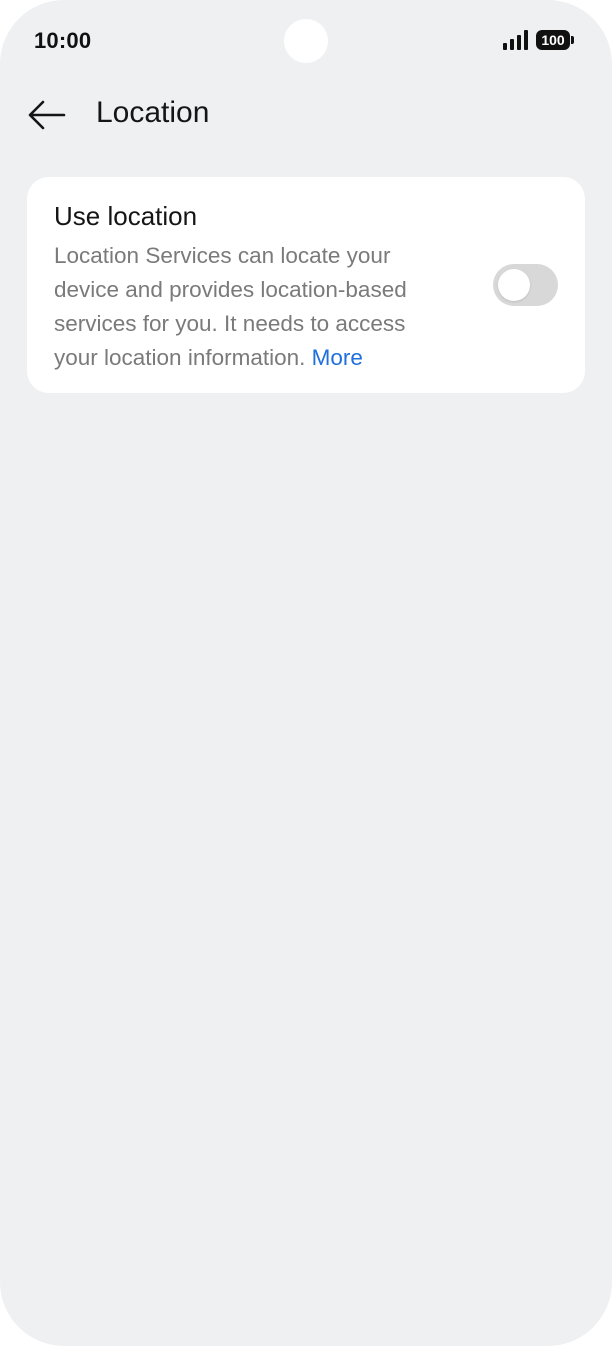  I want to click on arrow-left-icon, so click(47, 115).